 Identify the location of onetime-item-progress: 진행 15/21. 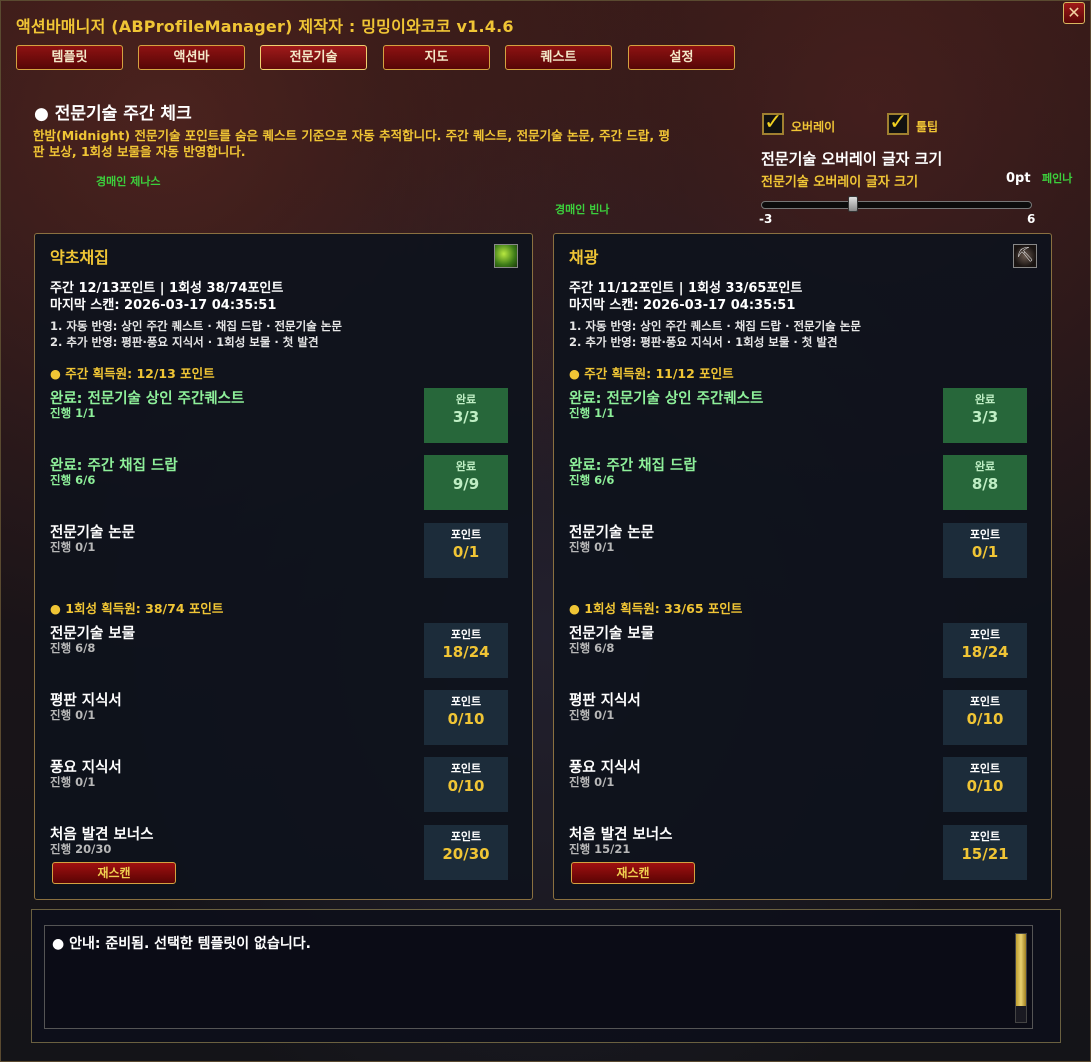
(600, 849).